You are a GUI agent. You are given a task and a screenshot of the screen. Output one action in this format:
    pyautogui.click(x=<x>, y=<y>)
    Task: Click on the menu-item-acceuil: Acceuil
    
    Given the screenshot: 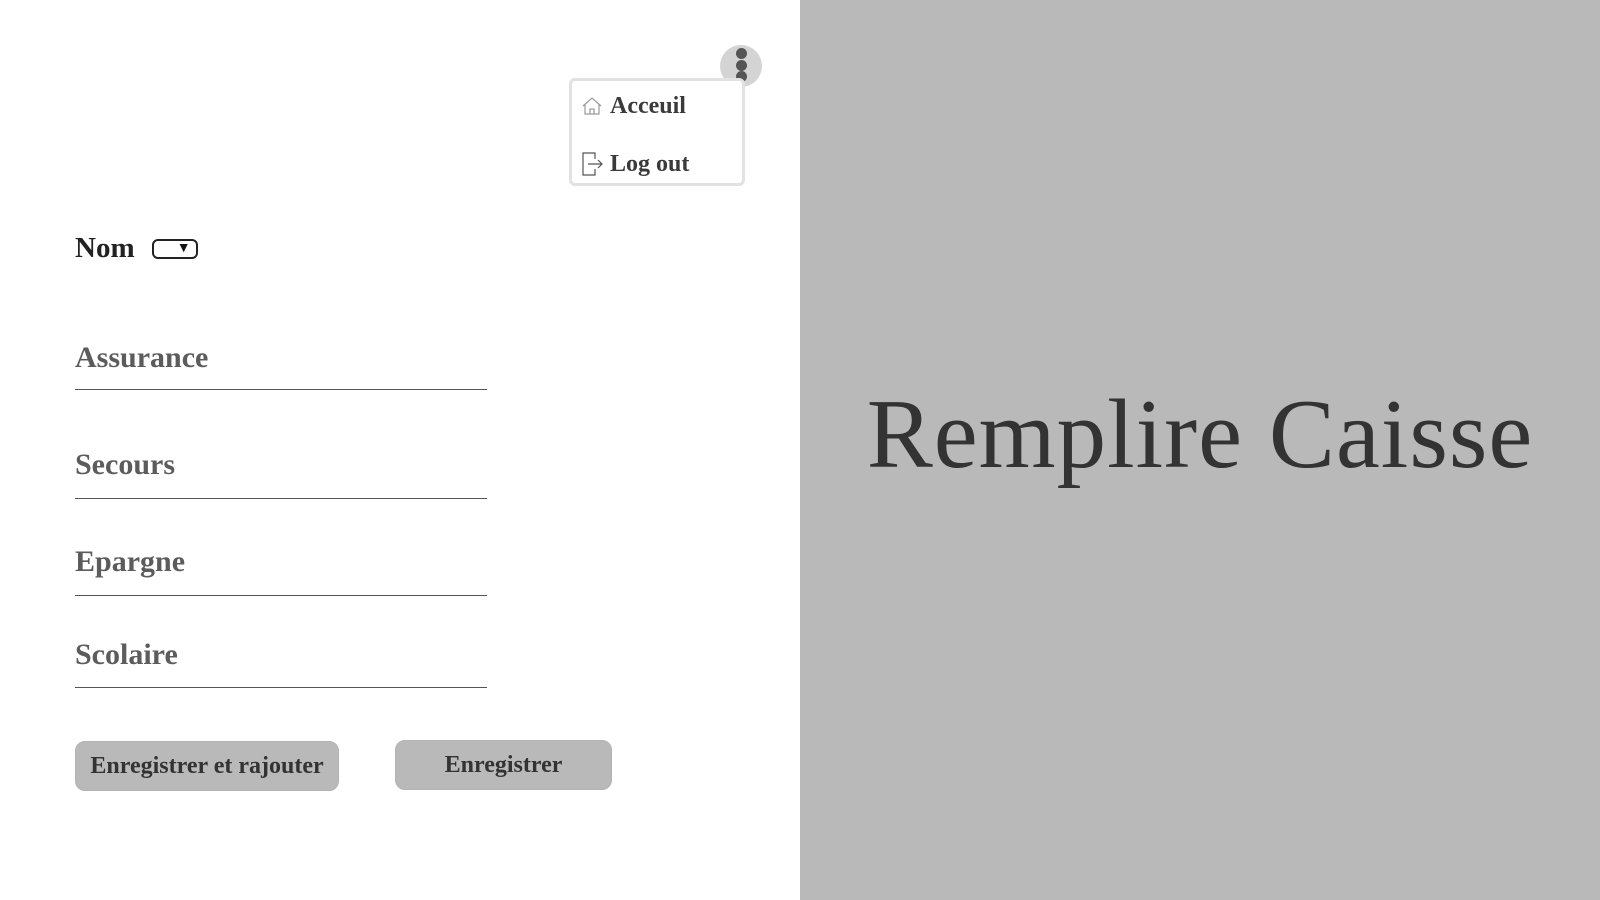 What is the action you would take?
    pyautogui.click(x=633, y=106)
    